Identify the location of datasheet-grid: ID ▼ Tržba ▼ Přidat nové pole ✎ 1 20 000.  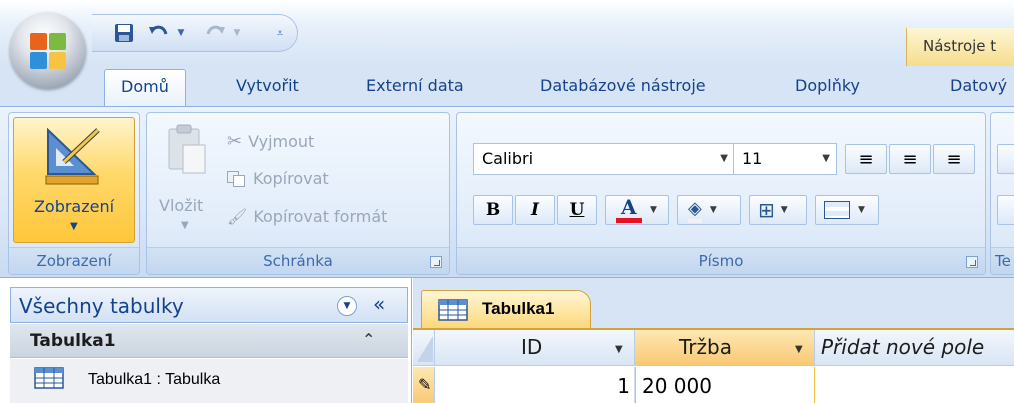
(713, 365).